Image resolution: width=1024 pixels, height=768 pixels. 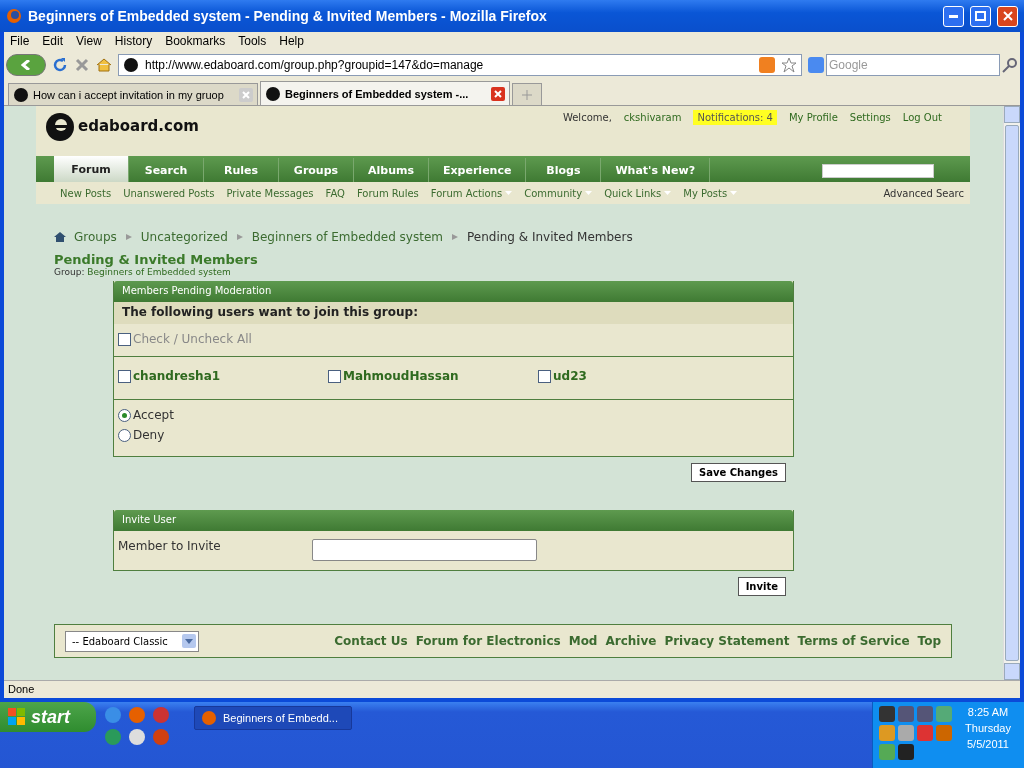 I want to click on footer-link: Top, so click(x=929, y=641).